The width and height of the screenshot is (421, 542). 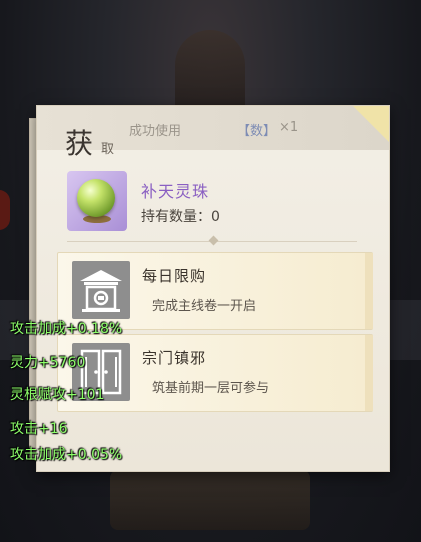 I want to click on background-button, so click(x=210, y=500).